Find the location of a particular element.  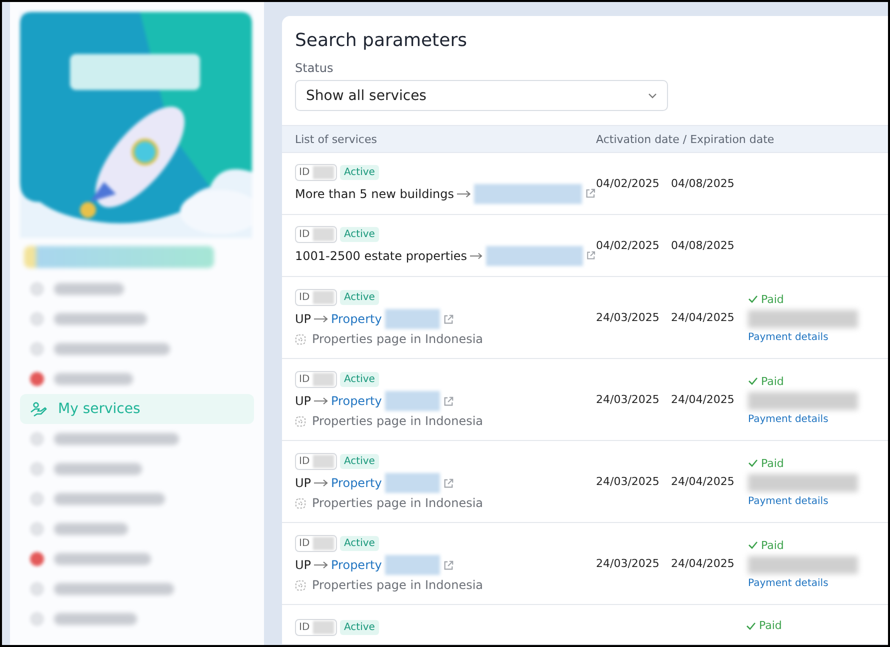

section-title: Search parameters is located at coordinates (381, 40).